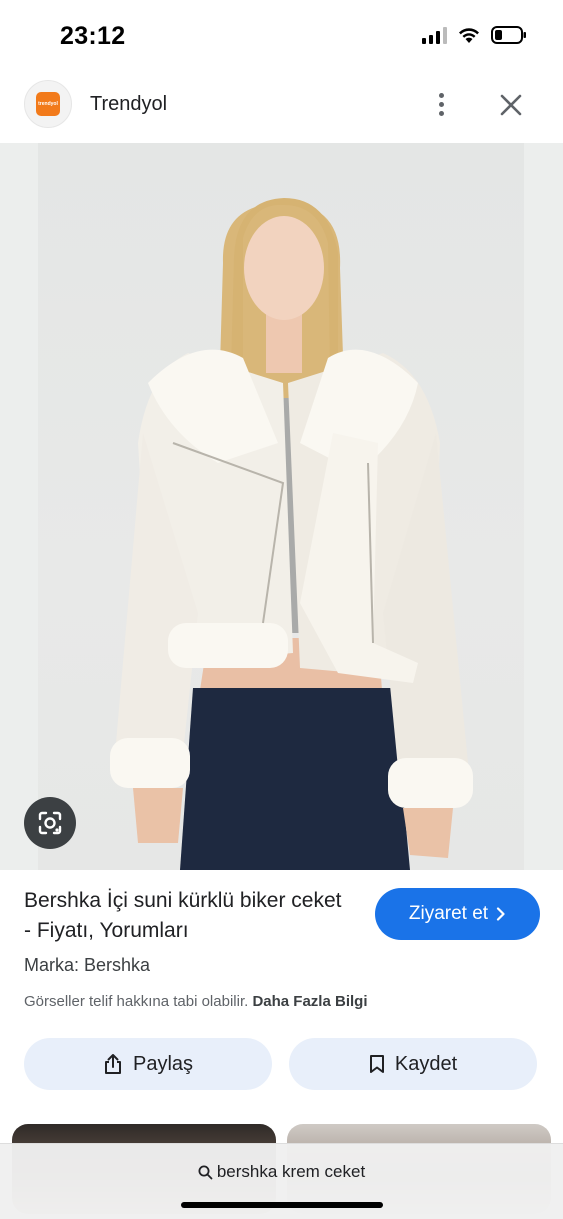 The height and width of the screenshot is (1219, 563). I want to click on share-button-label: Paylaş, so click(163, 1063).